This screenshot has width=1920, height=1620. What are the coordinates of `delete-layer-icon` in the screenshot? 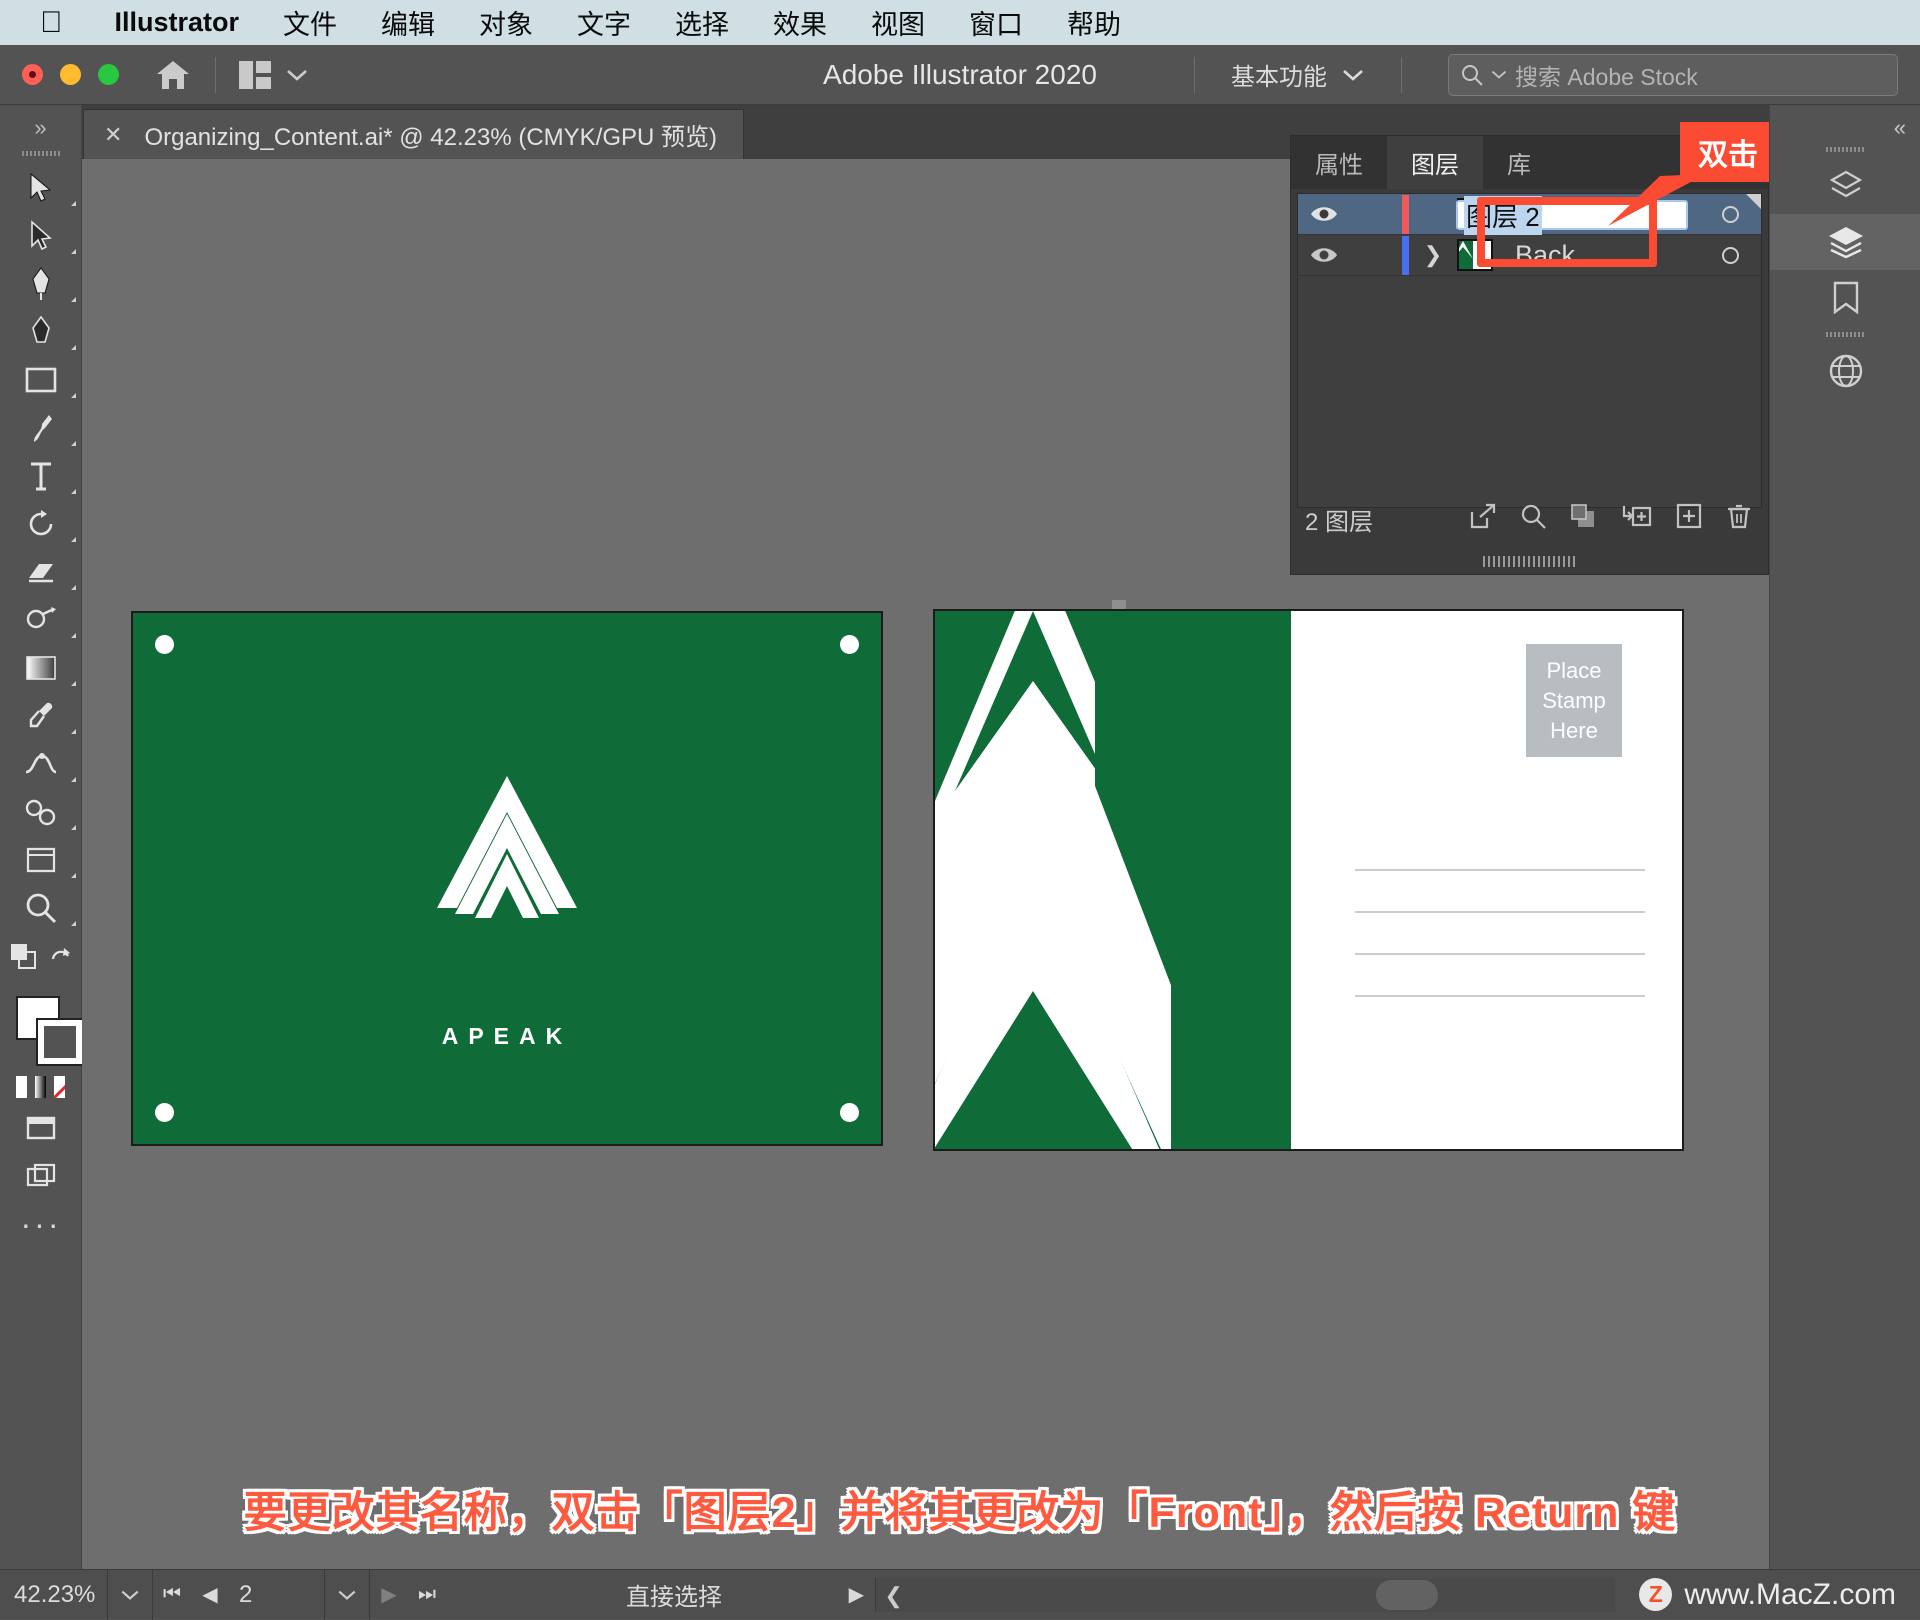 It's located at (1739, 519).